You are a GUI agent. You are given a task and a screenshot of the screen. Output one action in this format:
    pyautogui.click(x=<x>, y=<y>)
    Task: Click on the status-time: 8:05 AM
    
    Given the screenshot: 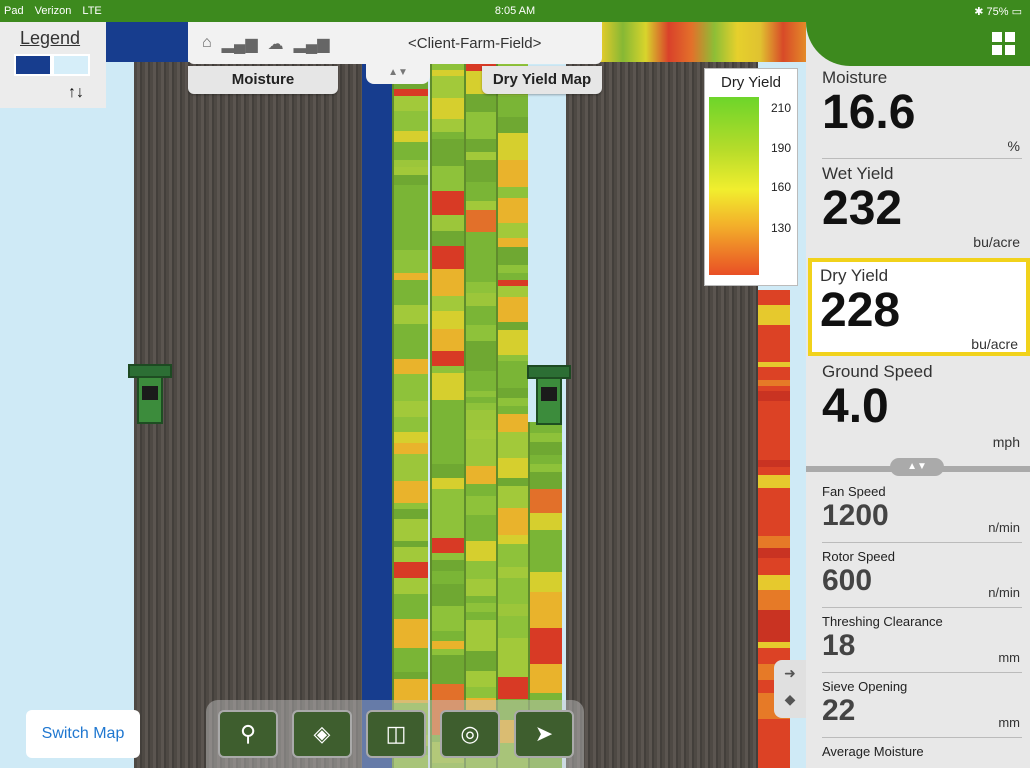 What is the action you would take?
    pyautogui.click(x=515, y=11)
    